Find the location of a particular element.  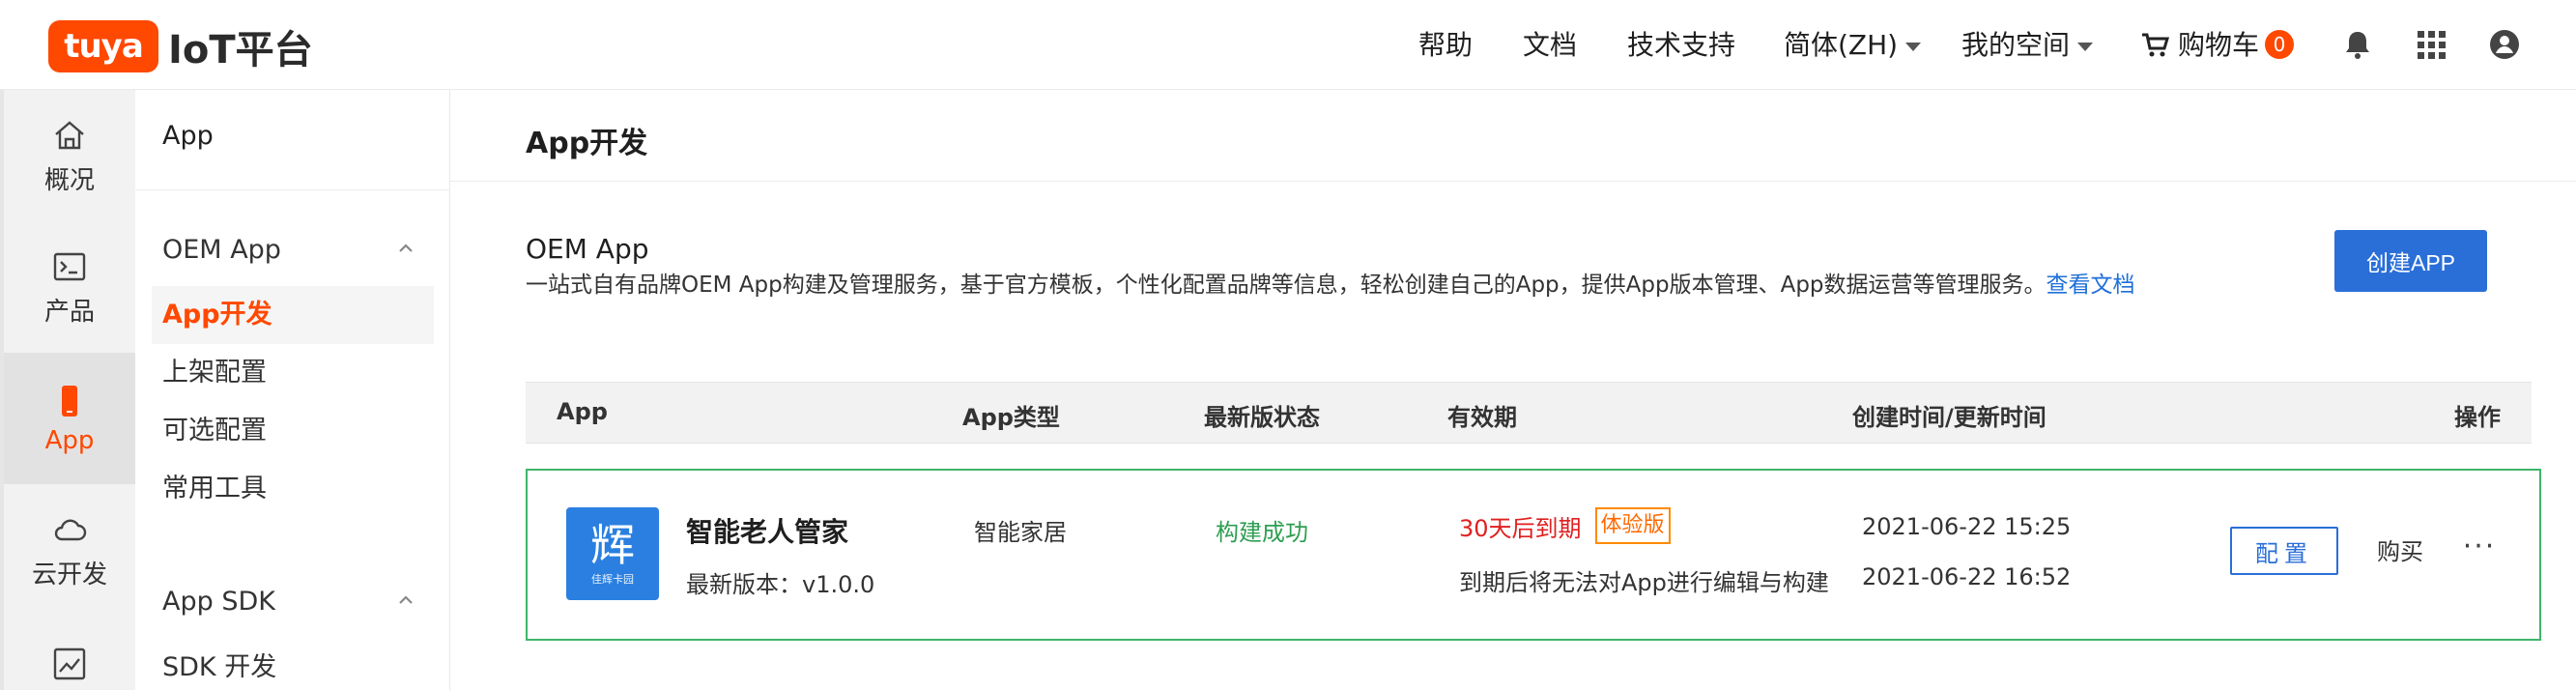

expiry: 30天后到期 体验版 is located at coordinates (1565, 525).